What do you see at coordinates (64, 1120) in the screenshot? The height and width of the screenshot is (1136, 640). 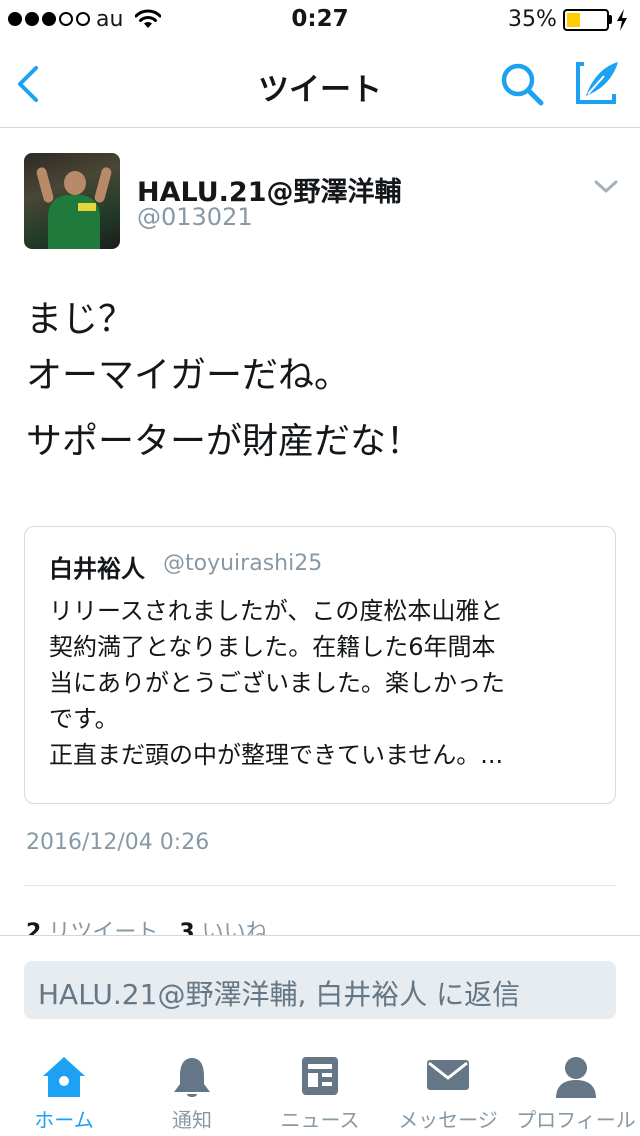 I see `tab-label: ホーム` at bounding box center [64, 1120].